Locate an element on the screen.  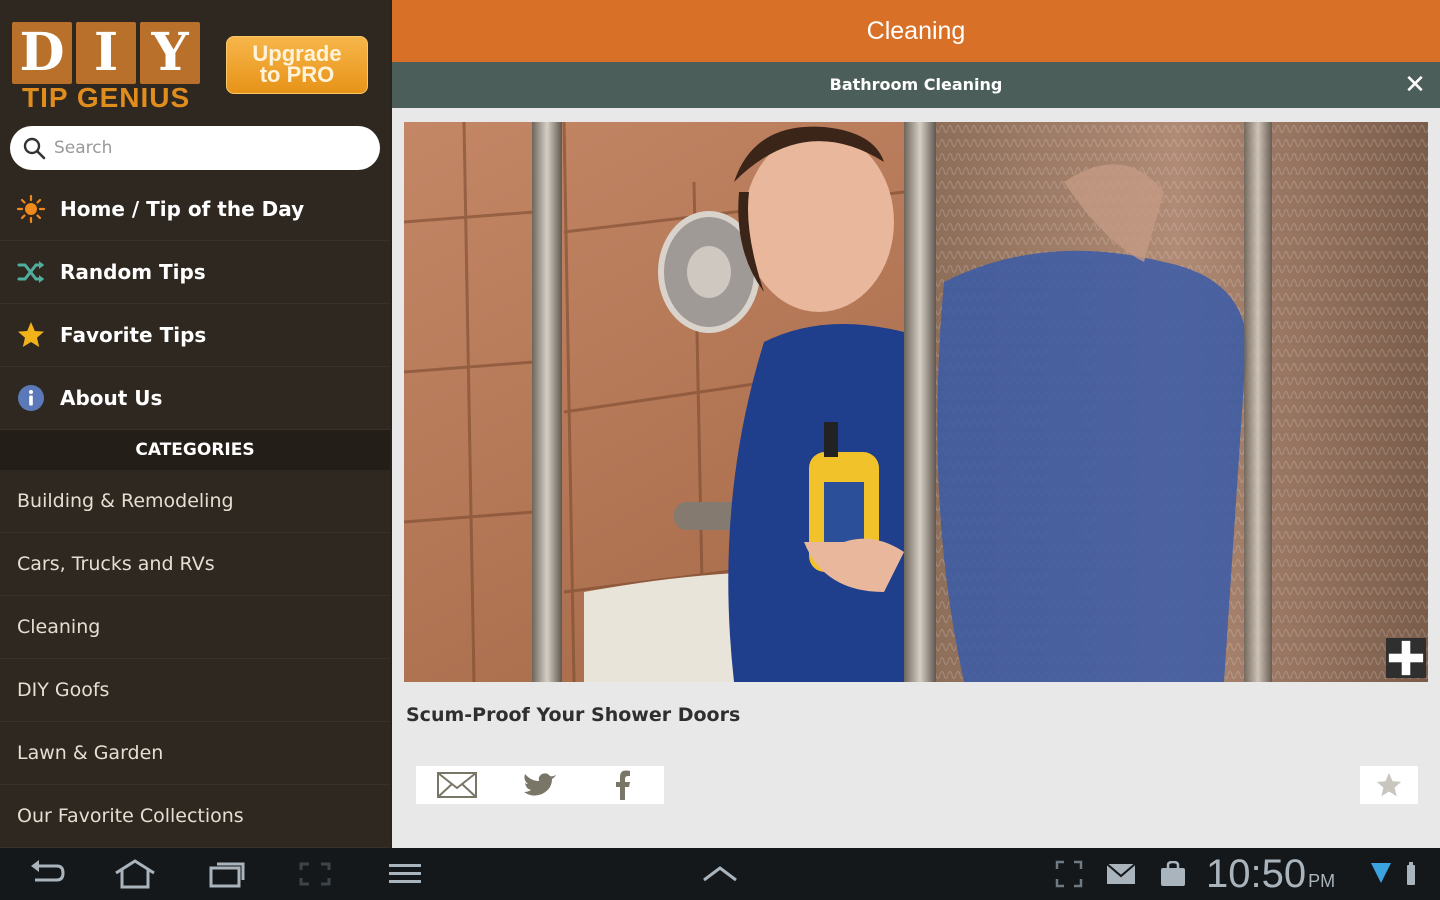
nav-item-random-tips: Random Tips is located at coordinates (195, 272).